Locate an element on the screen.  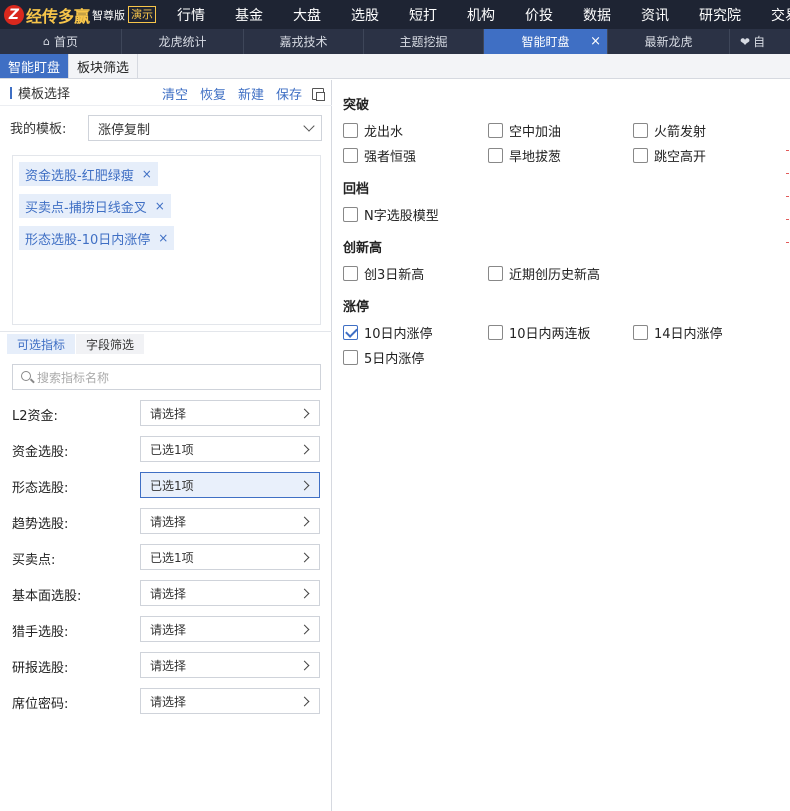
checkbox-option: 10日内两连板 is located at coordinates (539, 332).